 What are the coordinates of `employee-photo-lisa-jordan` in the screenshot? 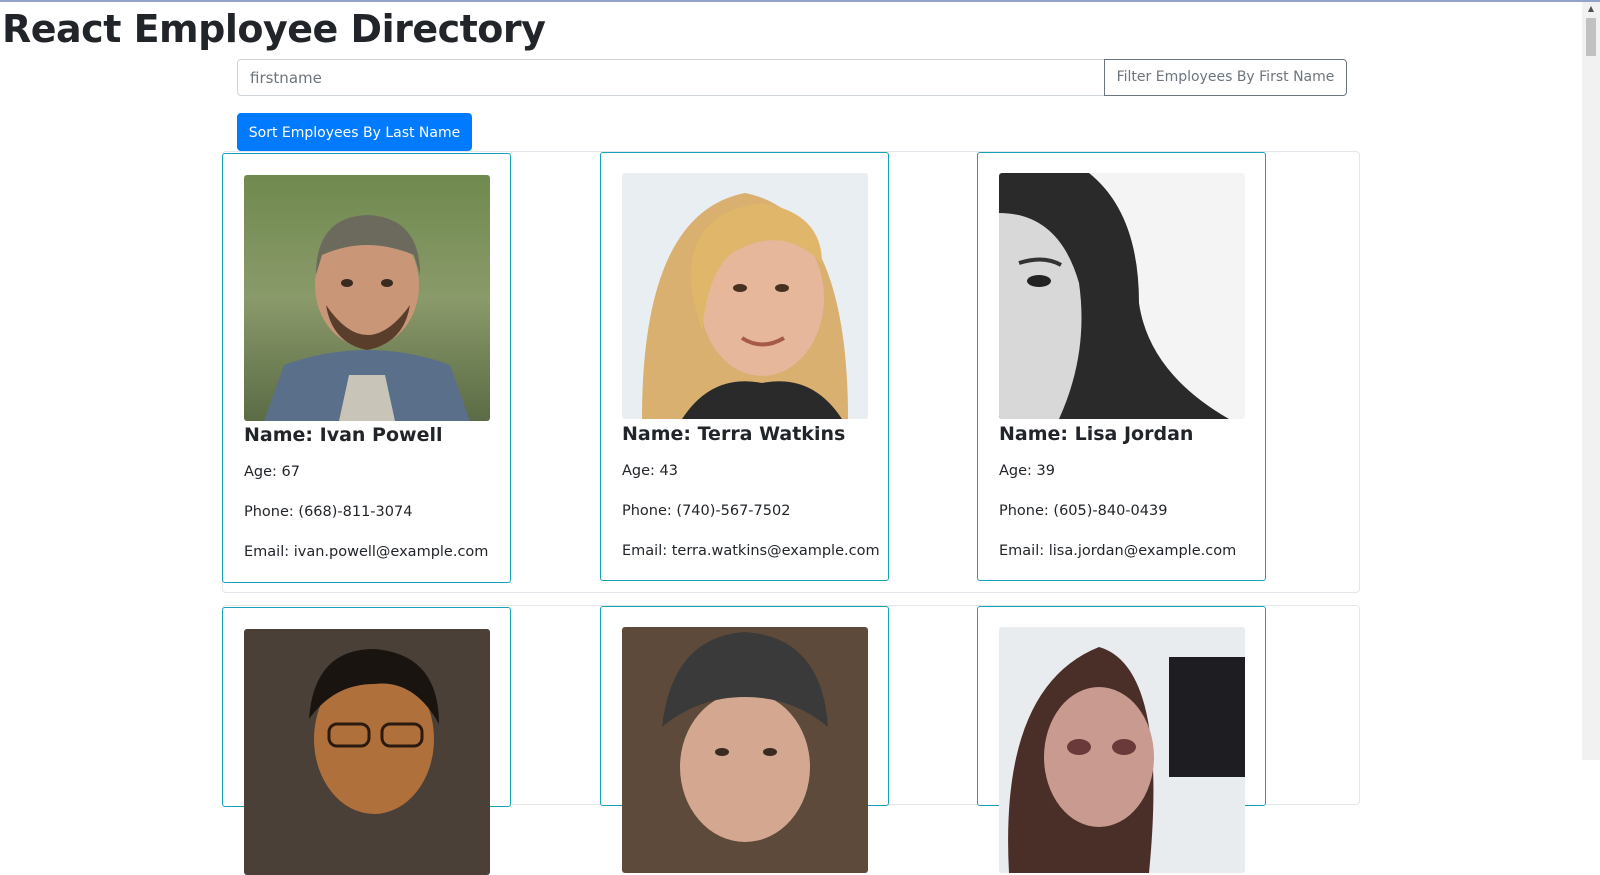 It's located at (1122, 296).